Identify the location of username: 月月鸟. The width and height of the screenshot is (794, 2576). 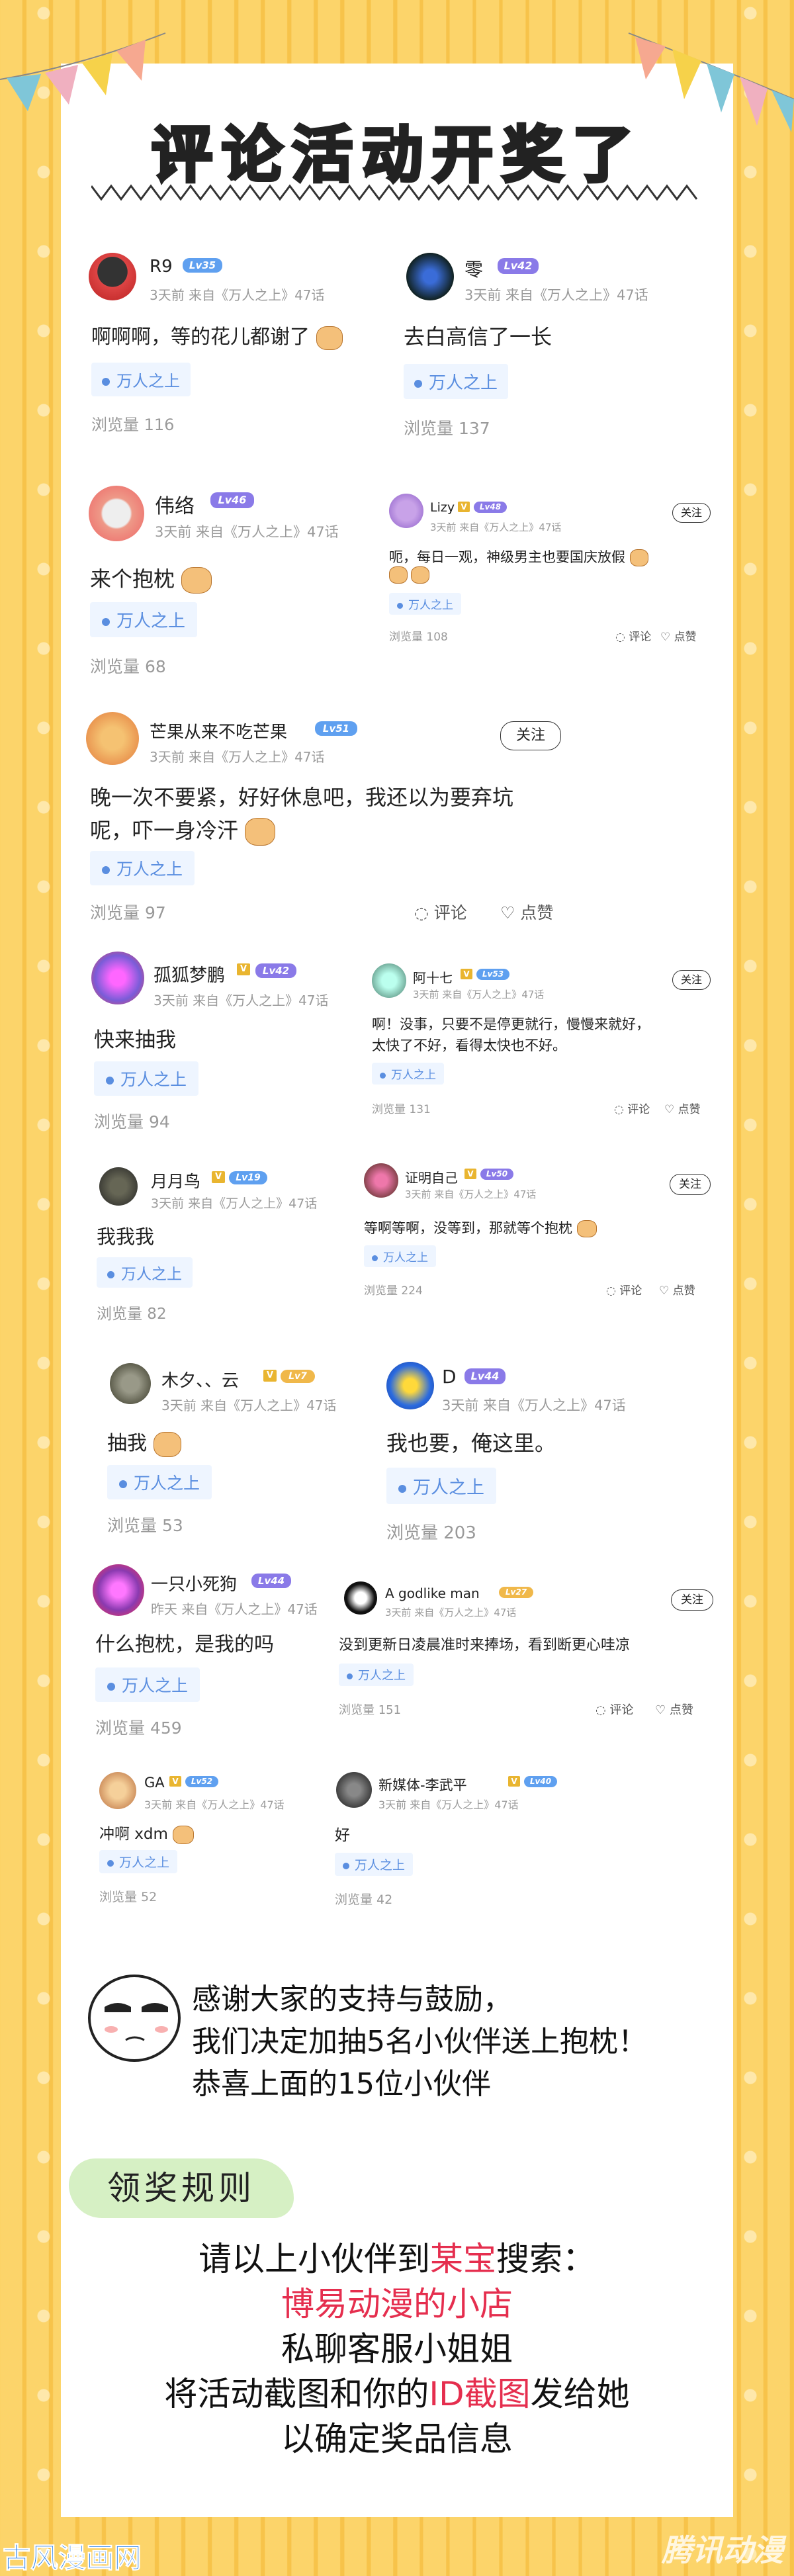
(175, 1180).